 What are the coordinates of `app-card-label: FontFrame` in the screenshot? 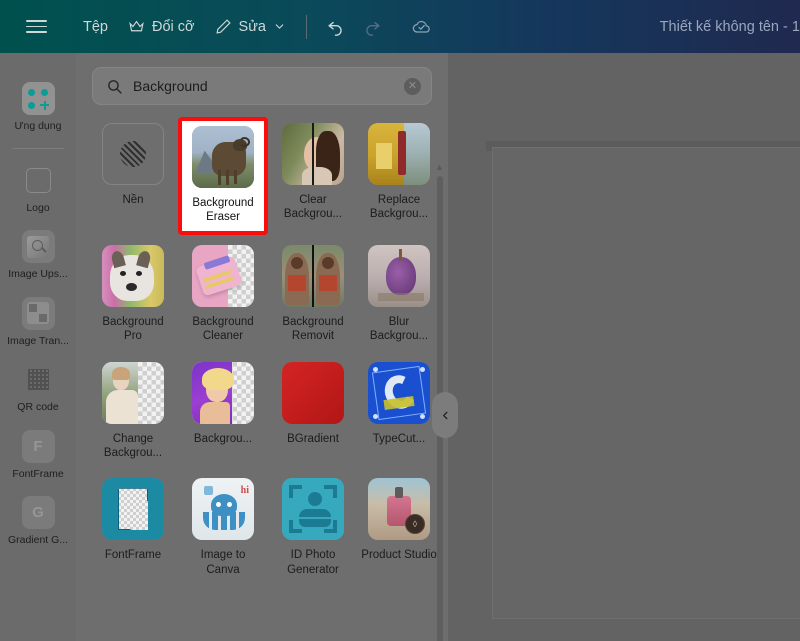 It's located at (133, 555).